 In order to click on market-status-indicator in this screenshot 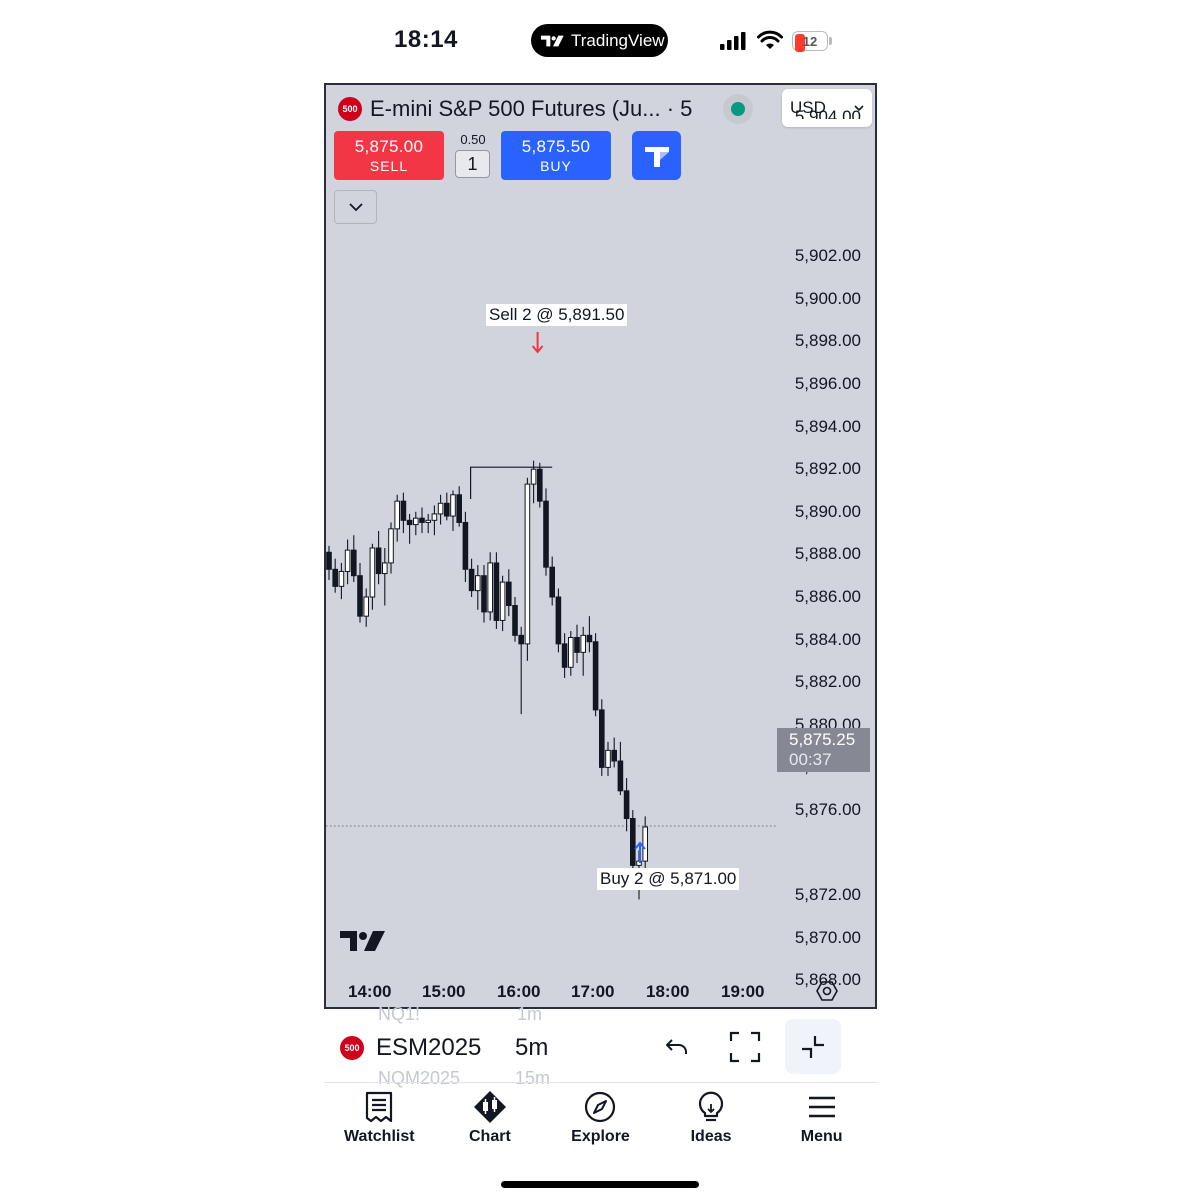, I will do `click(738, 109)`.